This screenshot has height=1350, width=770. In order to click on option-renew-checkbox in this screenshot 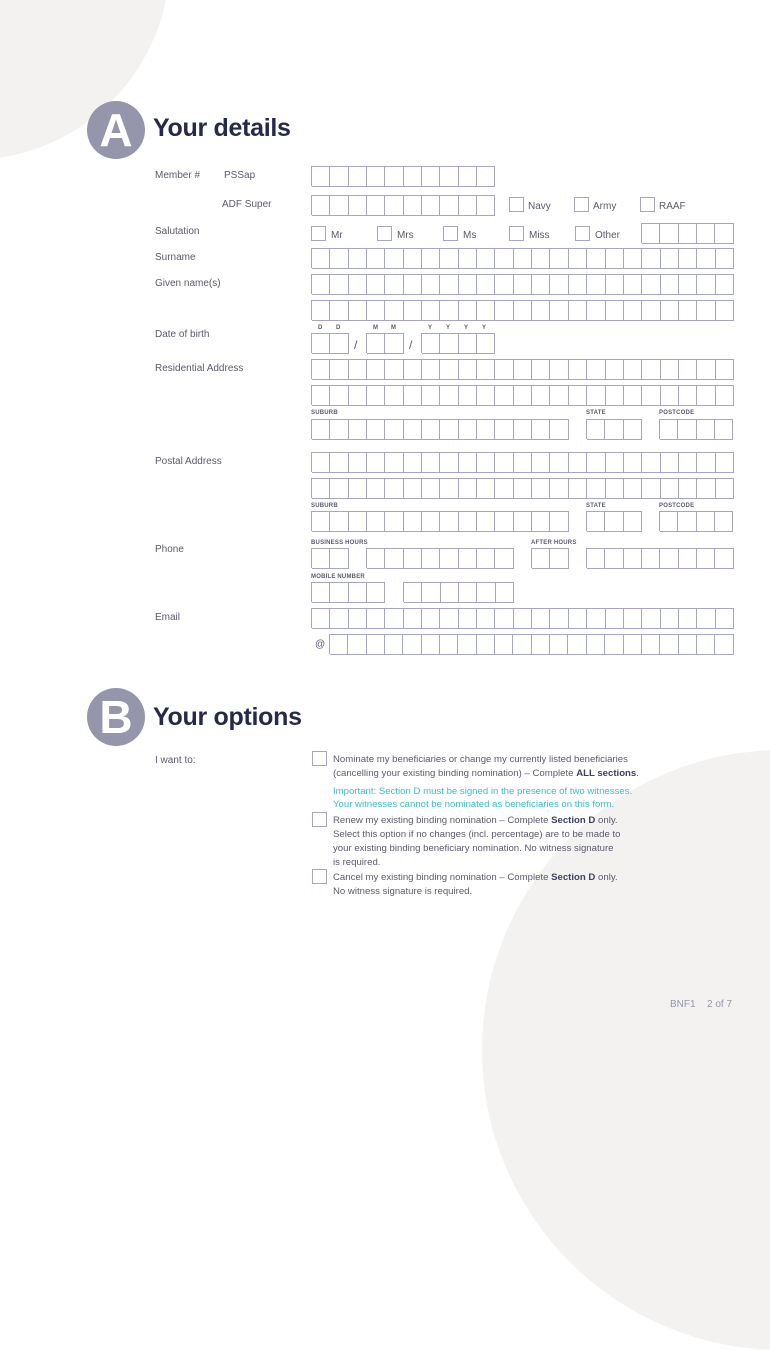, I will do `click(319, 819)`.